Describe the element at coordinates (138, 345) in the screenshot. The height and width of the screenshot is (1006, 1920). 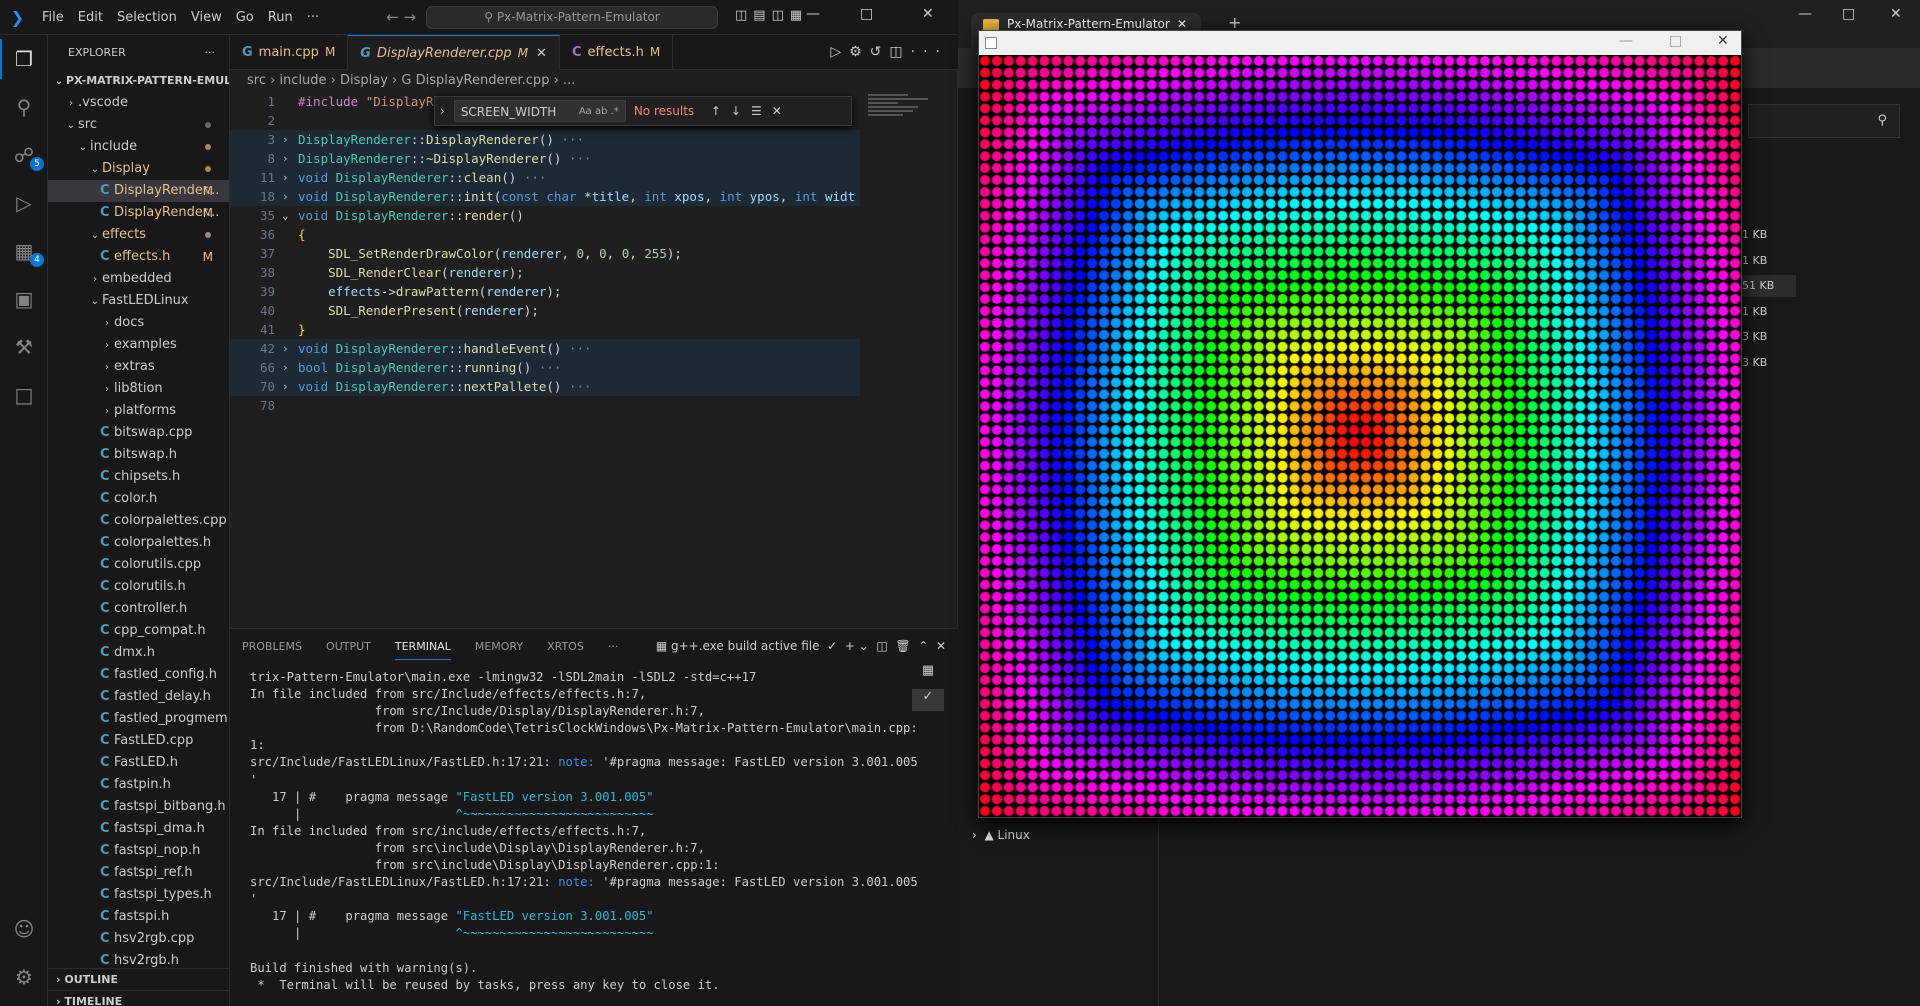
I see `folder-item: › examples` at that location.